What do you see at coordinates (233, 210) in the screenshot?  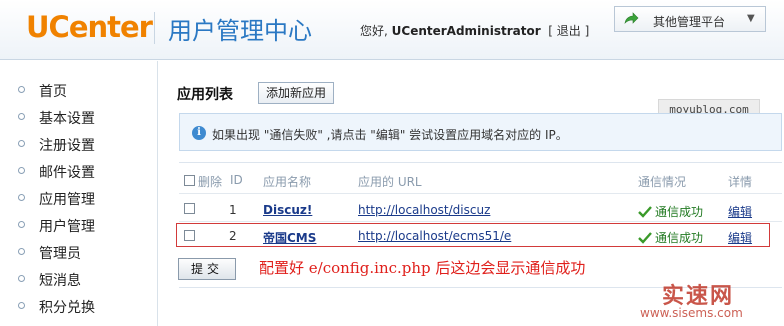 I see `app-id: 1` at bounding box center [233, 210].